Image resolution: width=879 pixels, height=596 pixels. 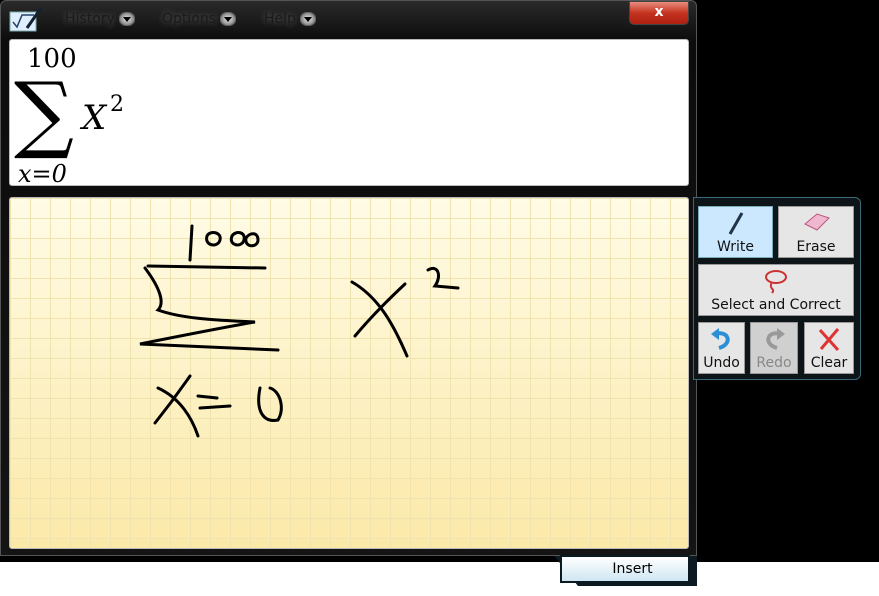 What do you see at coordinates (829, 363) in the screenshot?
I see `clear-label: Clear` at bounding box center [829, 363].